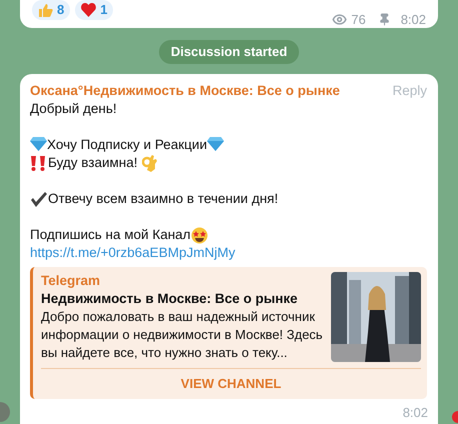  What do you see at coordinates (88, 10) in the screenshot?
I see `heart-icon` at bounding box center [88, 10].